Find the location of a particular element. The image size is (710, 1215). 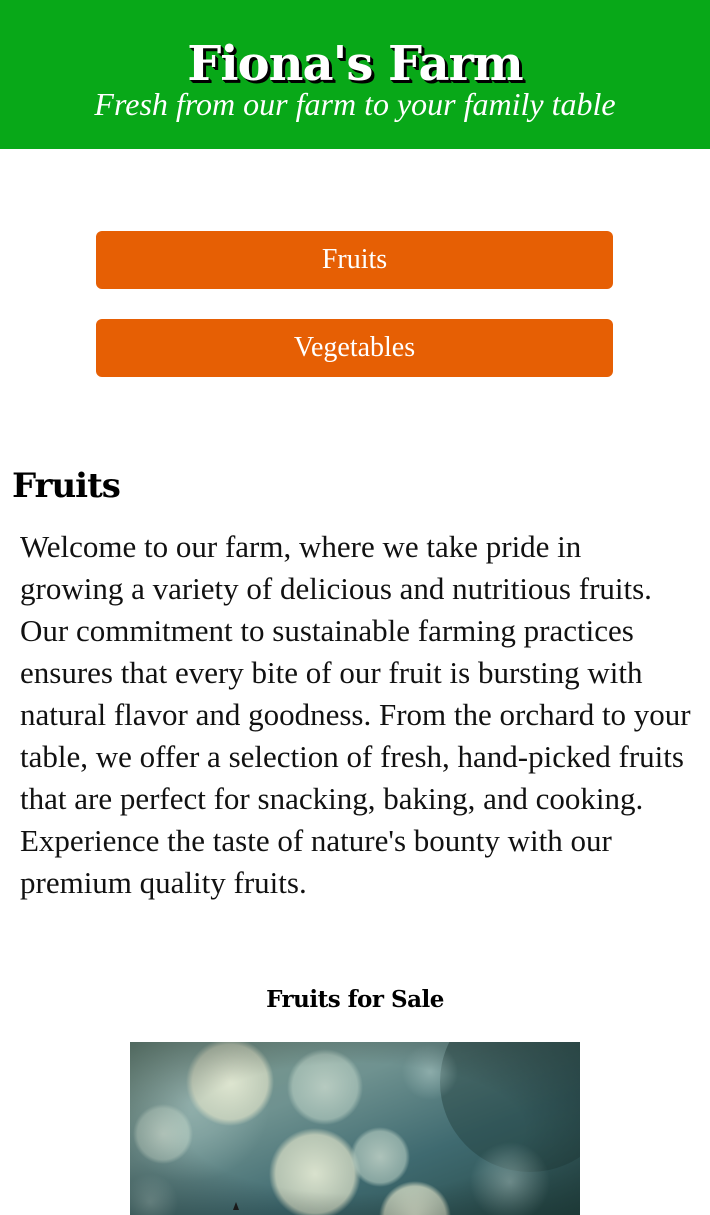

product-image is located at coordinates (355, 1128).